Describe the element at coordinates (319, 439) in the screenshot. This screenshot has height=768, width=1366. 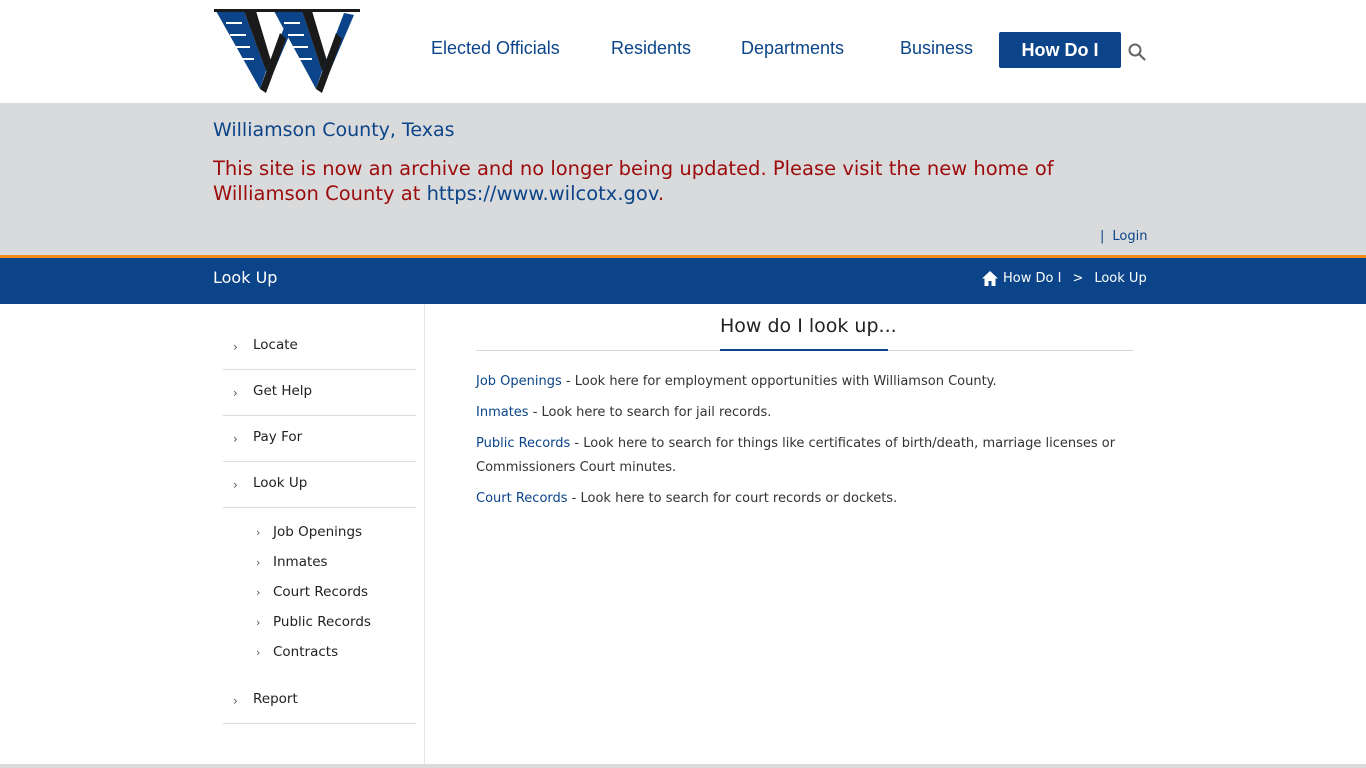
I see `sidebar-item-pay-for: › Pay For` at that location.